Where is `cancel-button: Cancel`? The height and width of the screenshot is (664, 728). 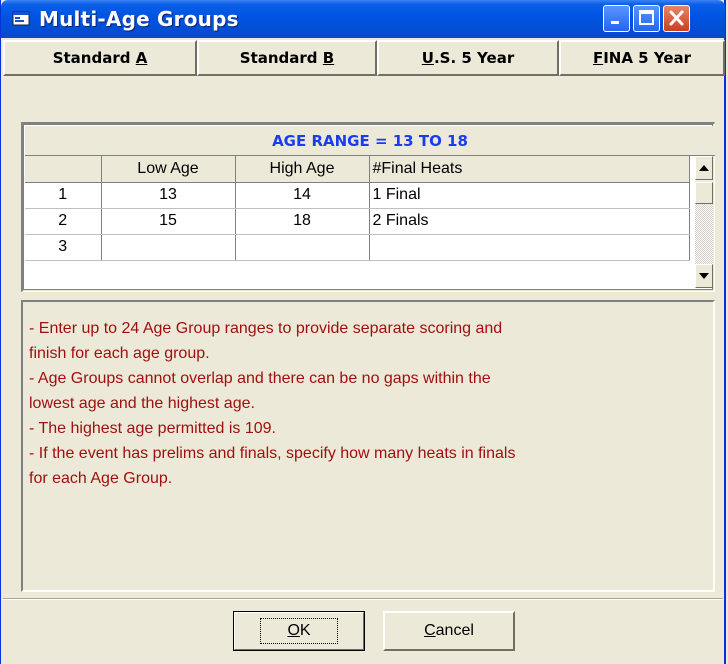 cancel-button: Cancel is located at coordinates (449, 631).